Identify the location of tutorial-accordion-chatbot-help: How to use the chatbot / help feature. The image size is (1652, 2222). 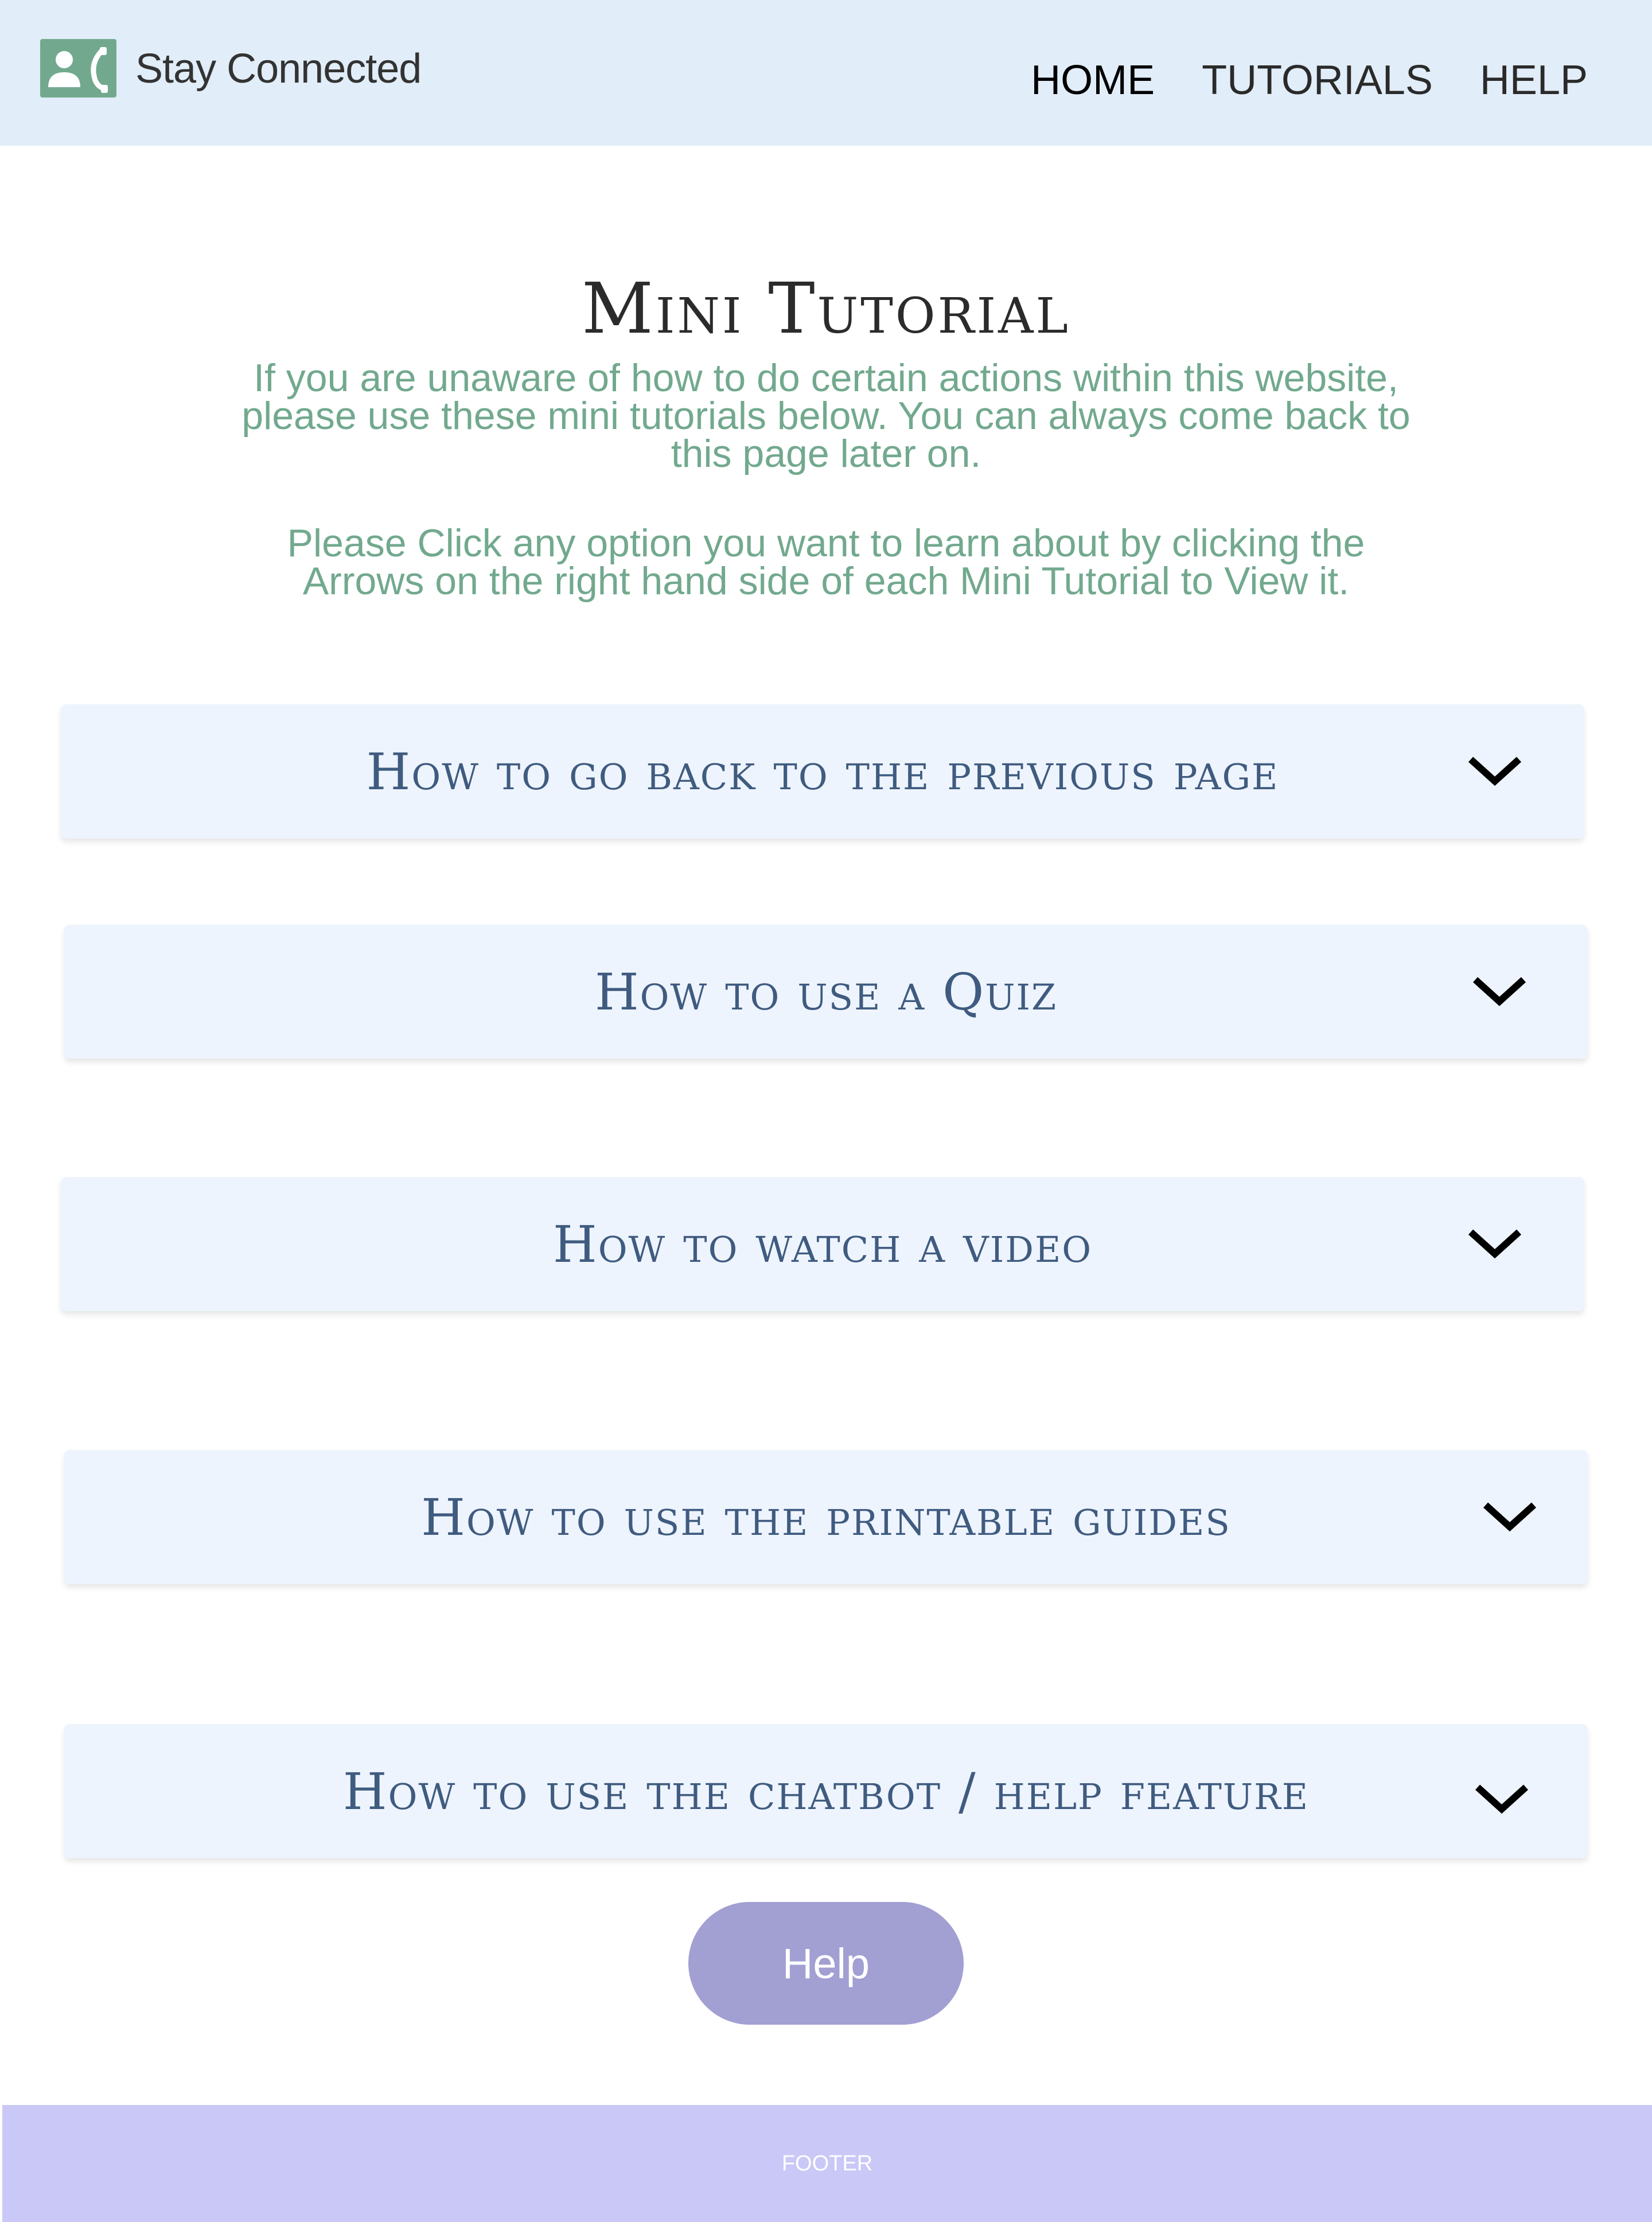
(826, 1791).